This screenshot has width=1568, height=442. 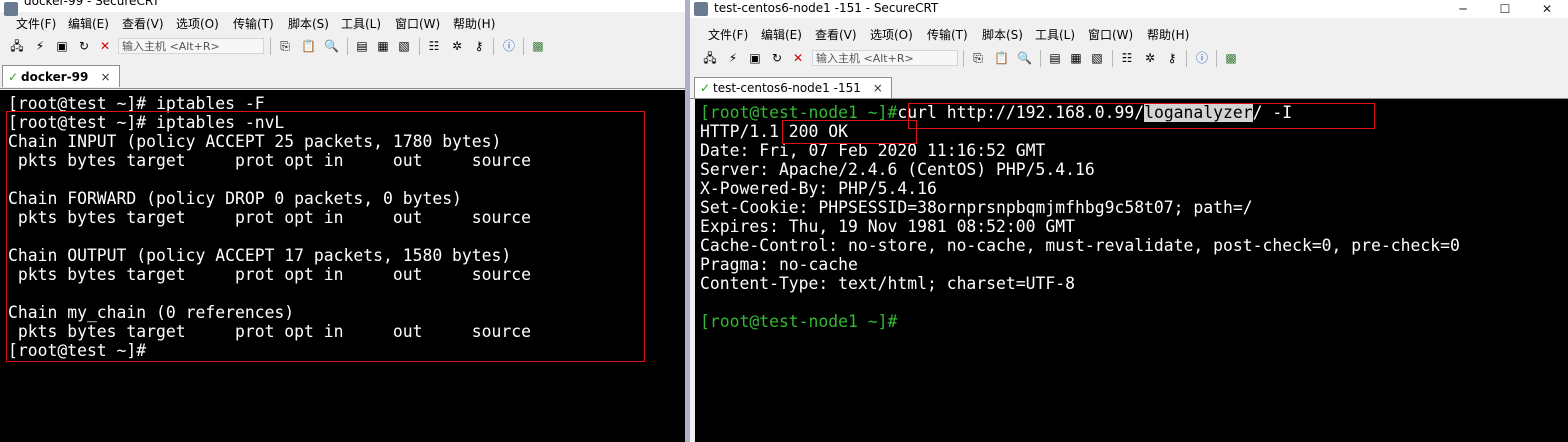 What do you see at coordinates (1129, 87) in the screenshot?
I see `right-tabbar: ✓ test-centos6-node1 -151 ×` at bounding box center [1129, 87].